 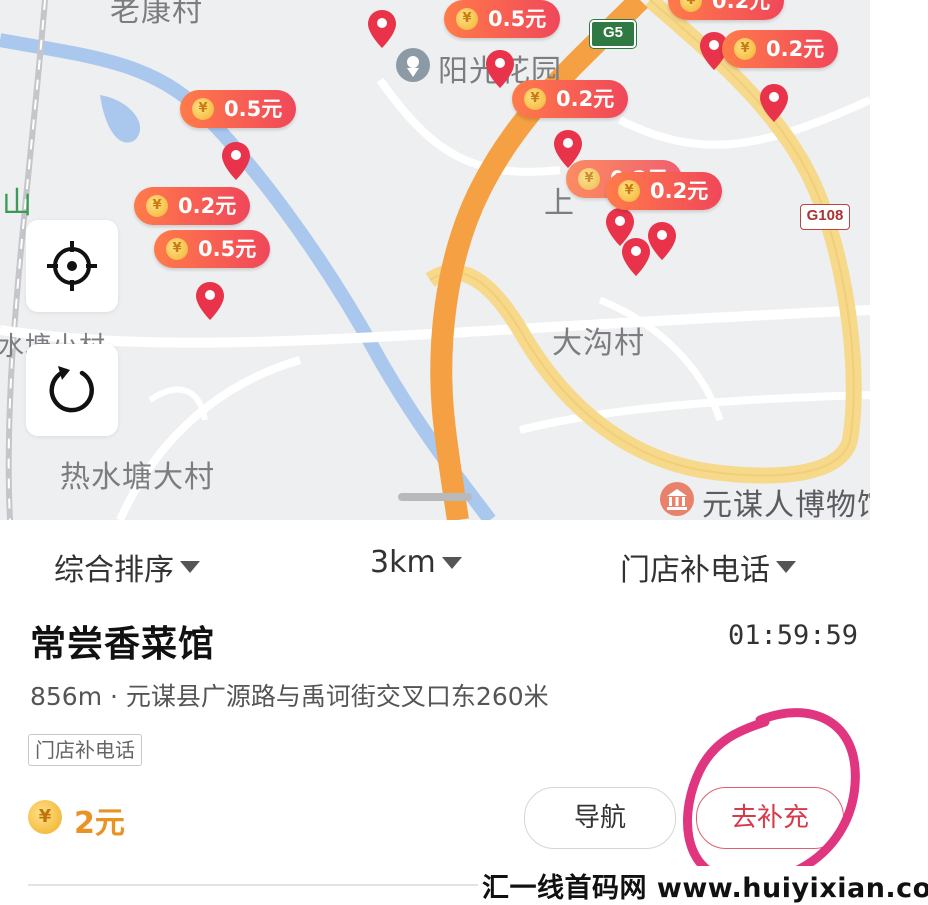 I want to click on refresh-button, so click(x=72, y=390).